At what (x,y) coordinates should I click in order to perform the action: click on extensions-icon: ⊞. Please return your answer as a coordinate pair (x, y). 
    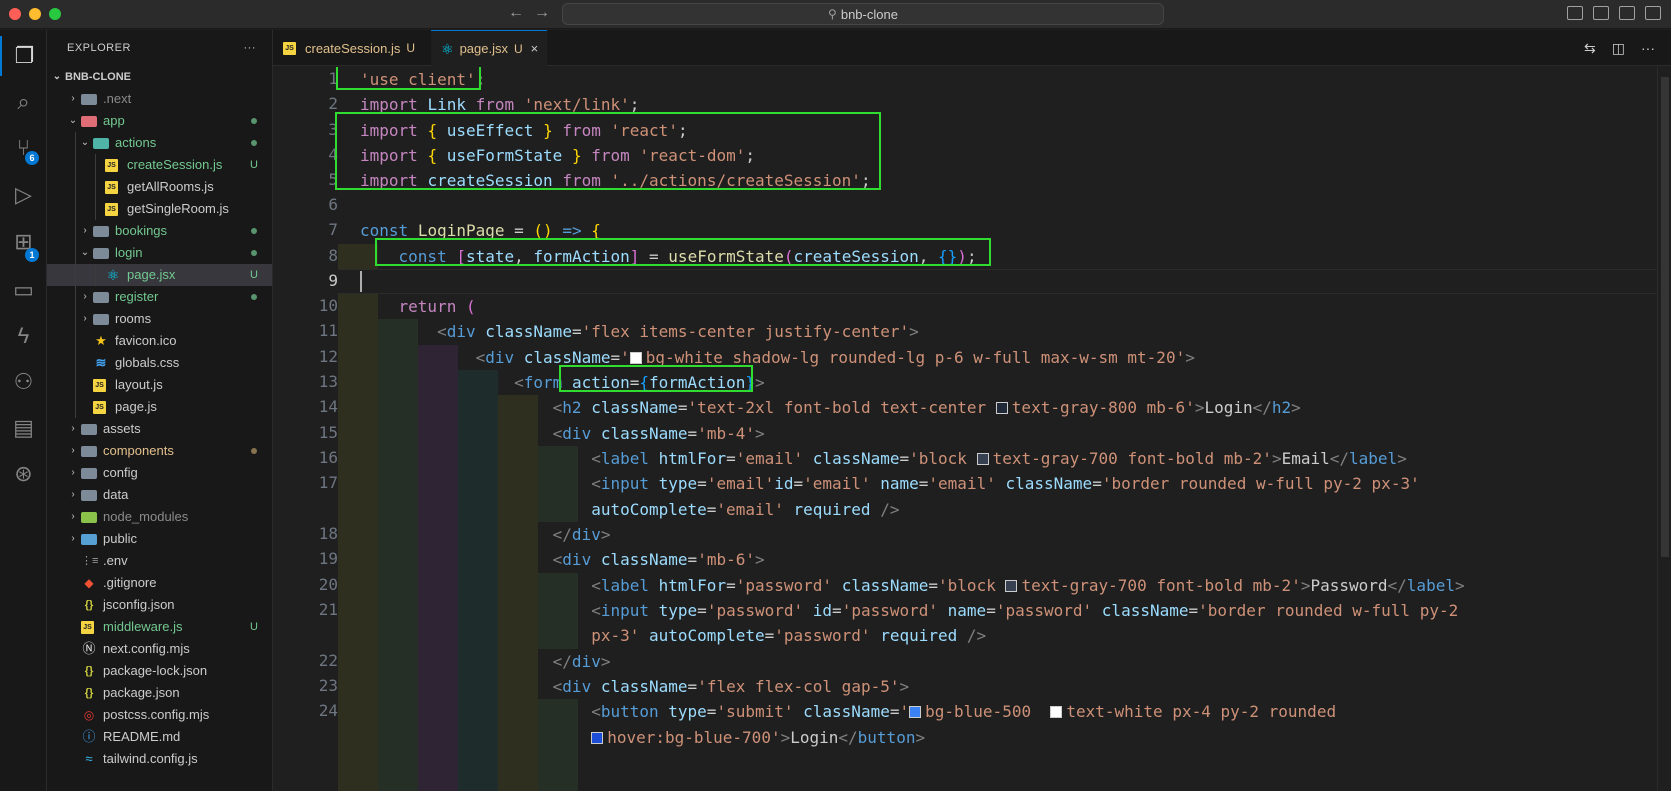
    Looking at the image, I should click on (23, 242).